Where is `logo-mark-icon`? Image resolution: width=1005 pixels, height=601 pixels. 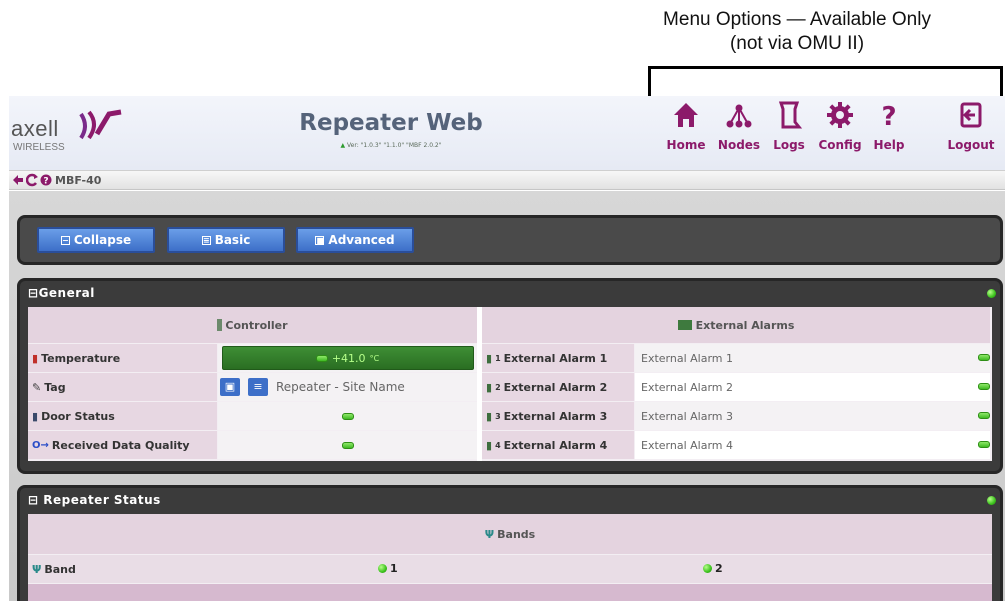
logo-mark-icon is located at coordinates (100, 124).